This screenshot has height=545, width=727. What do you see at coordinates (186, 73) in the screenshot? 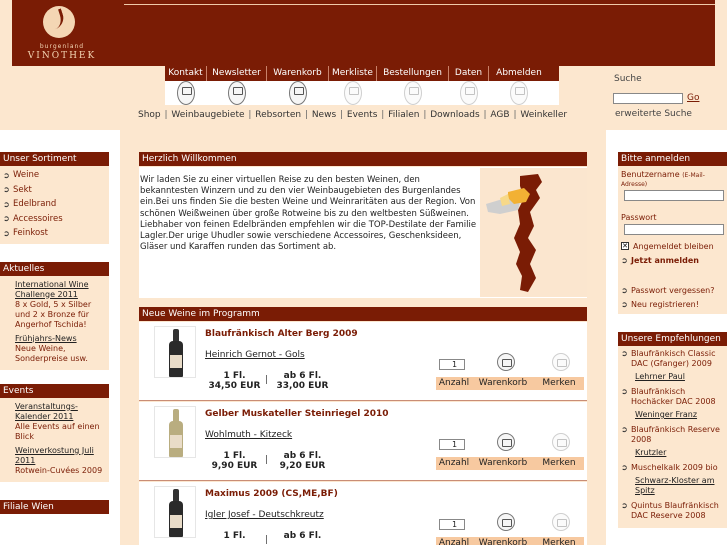
I see `topnav-kontakt: Kontakt` at bounding box center [186, 73].